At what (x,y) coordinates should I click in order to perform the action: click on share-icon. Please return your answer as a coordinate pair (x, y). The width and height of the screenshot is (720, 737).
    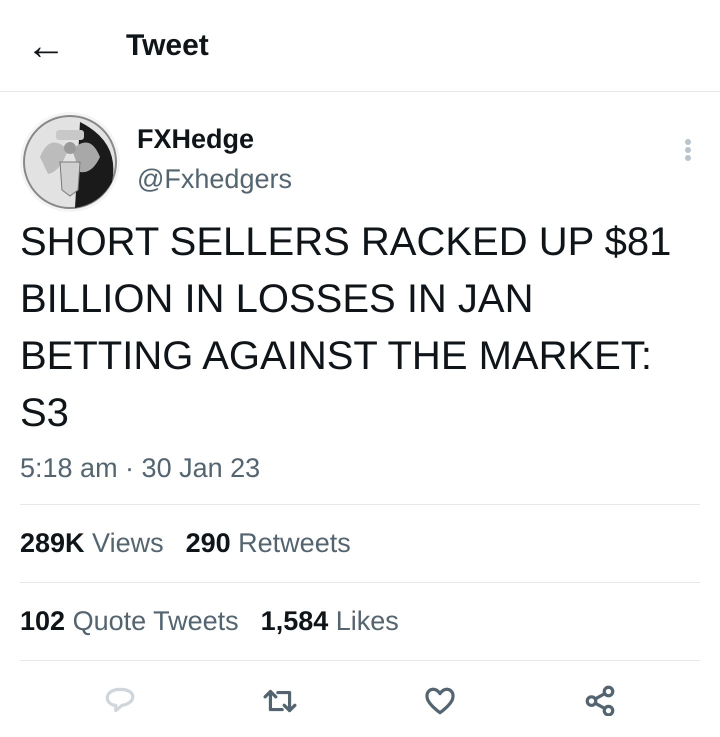
    Looking at the image, I should click on (600, 700).